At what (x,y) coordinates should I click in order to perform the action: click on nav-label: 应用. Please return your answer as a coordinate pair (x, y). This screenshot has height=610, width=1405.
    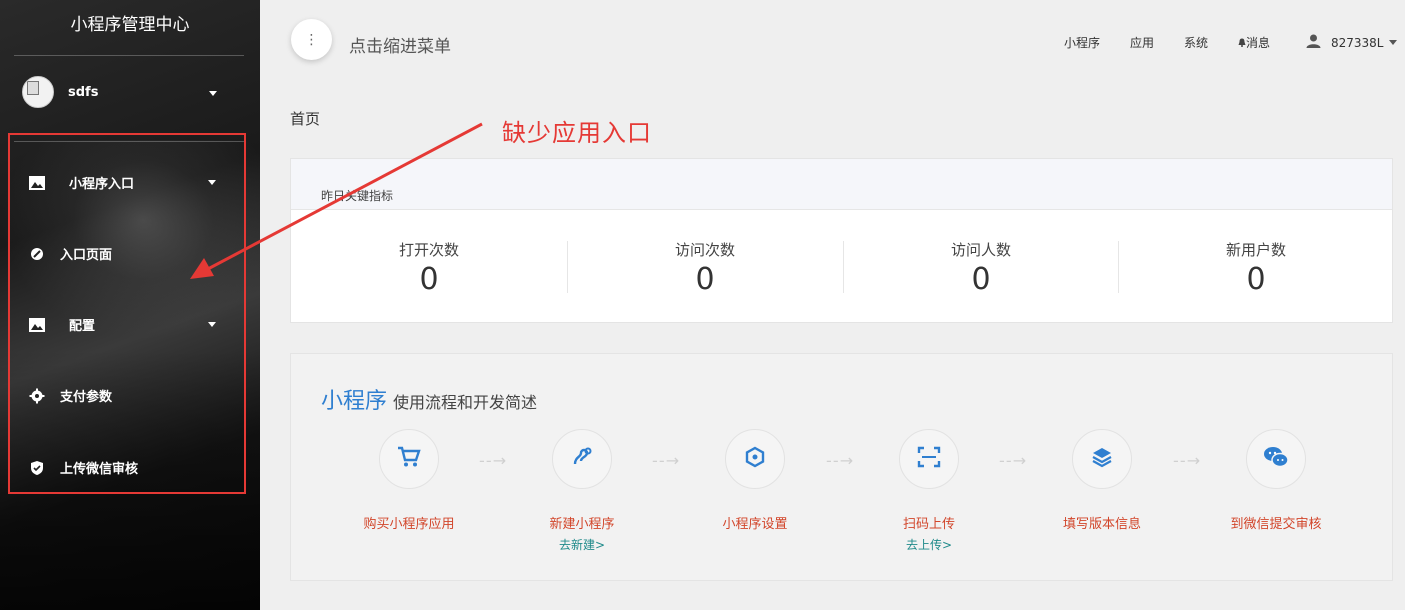
    Looking at the image, I should click on (1142, 43).